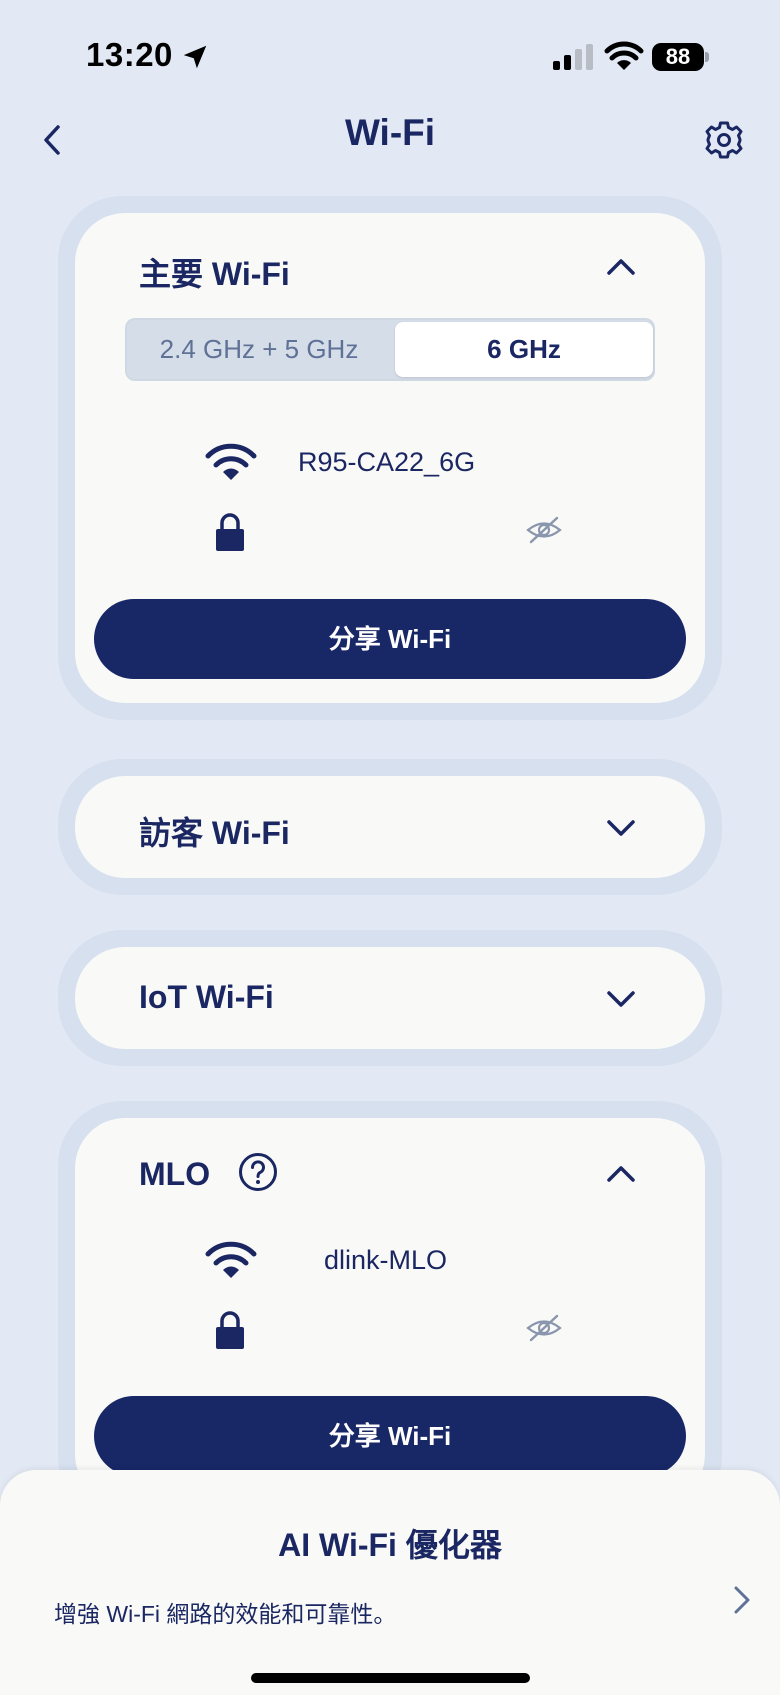  What do you see at coordinates (259, 349) in the screenshot?
I see `band-option-dual: 2.4 GHz + 5 GHz` at bounding box center [259, 349].